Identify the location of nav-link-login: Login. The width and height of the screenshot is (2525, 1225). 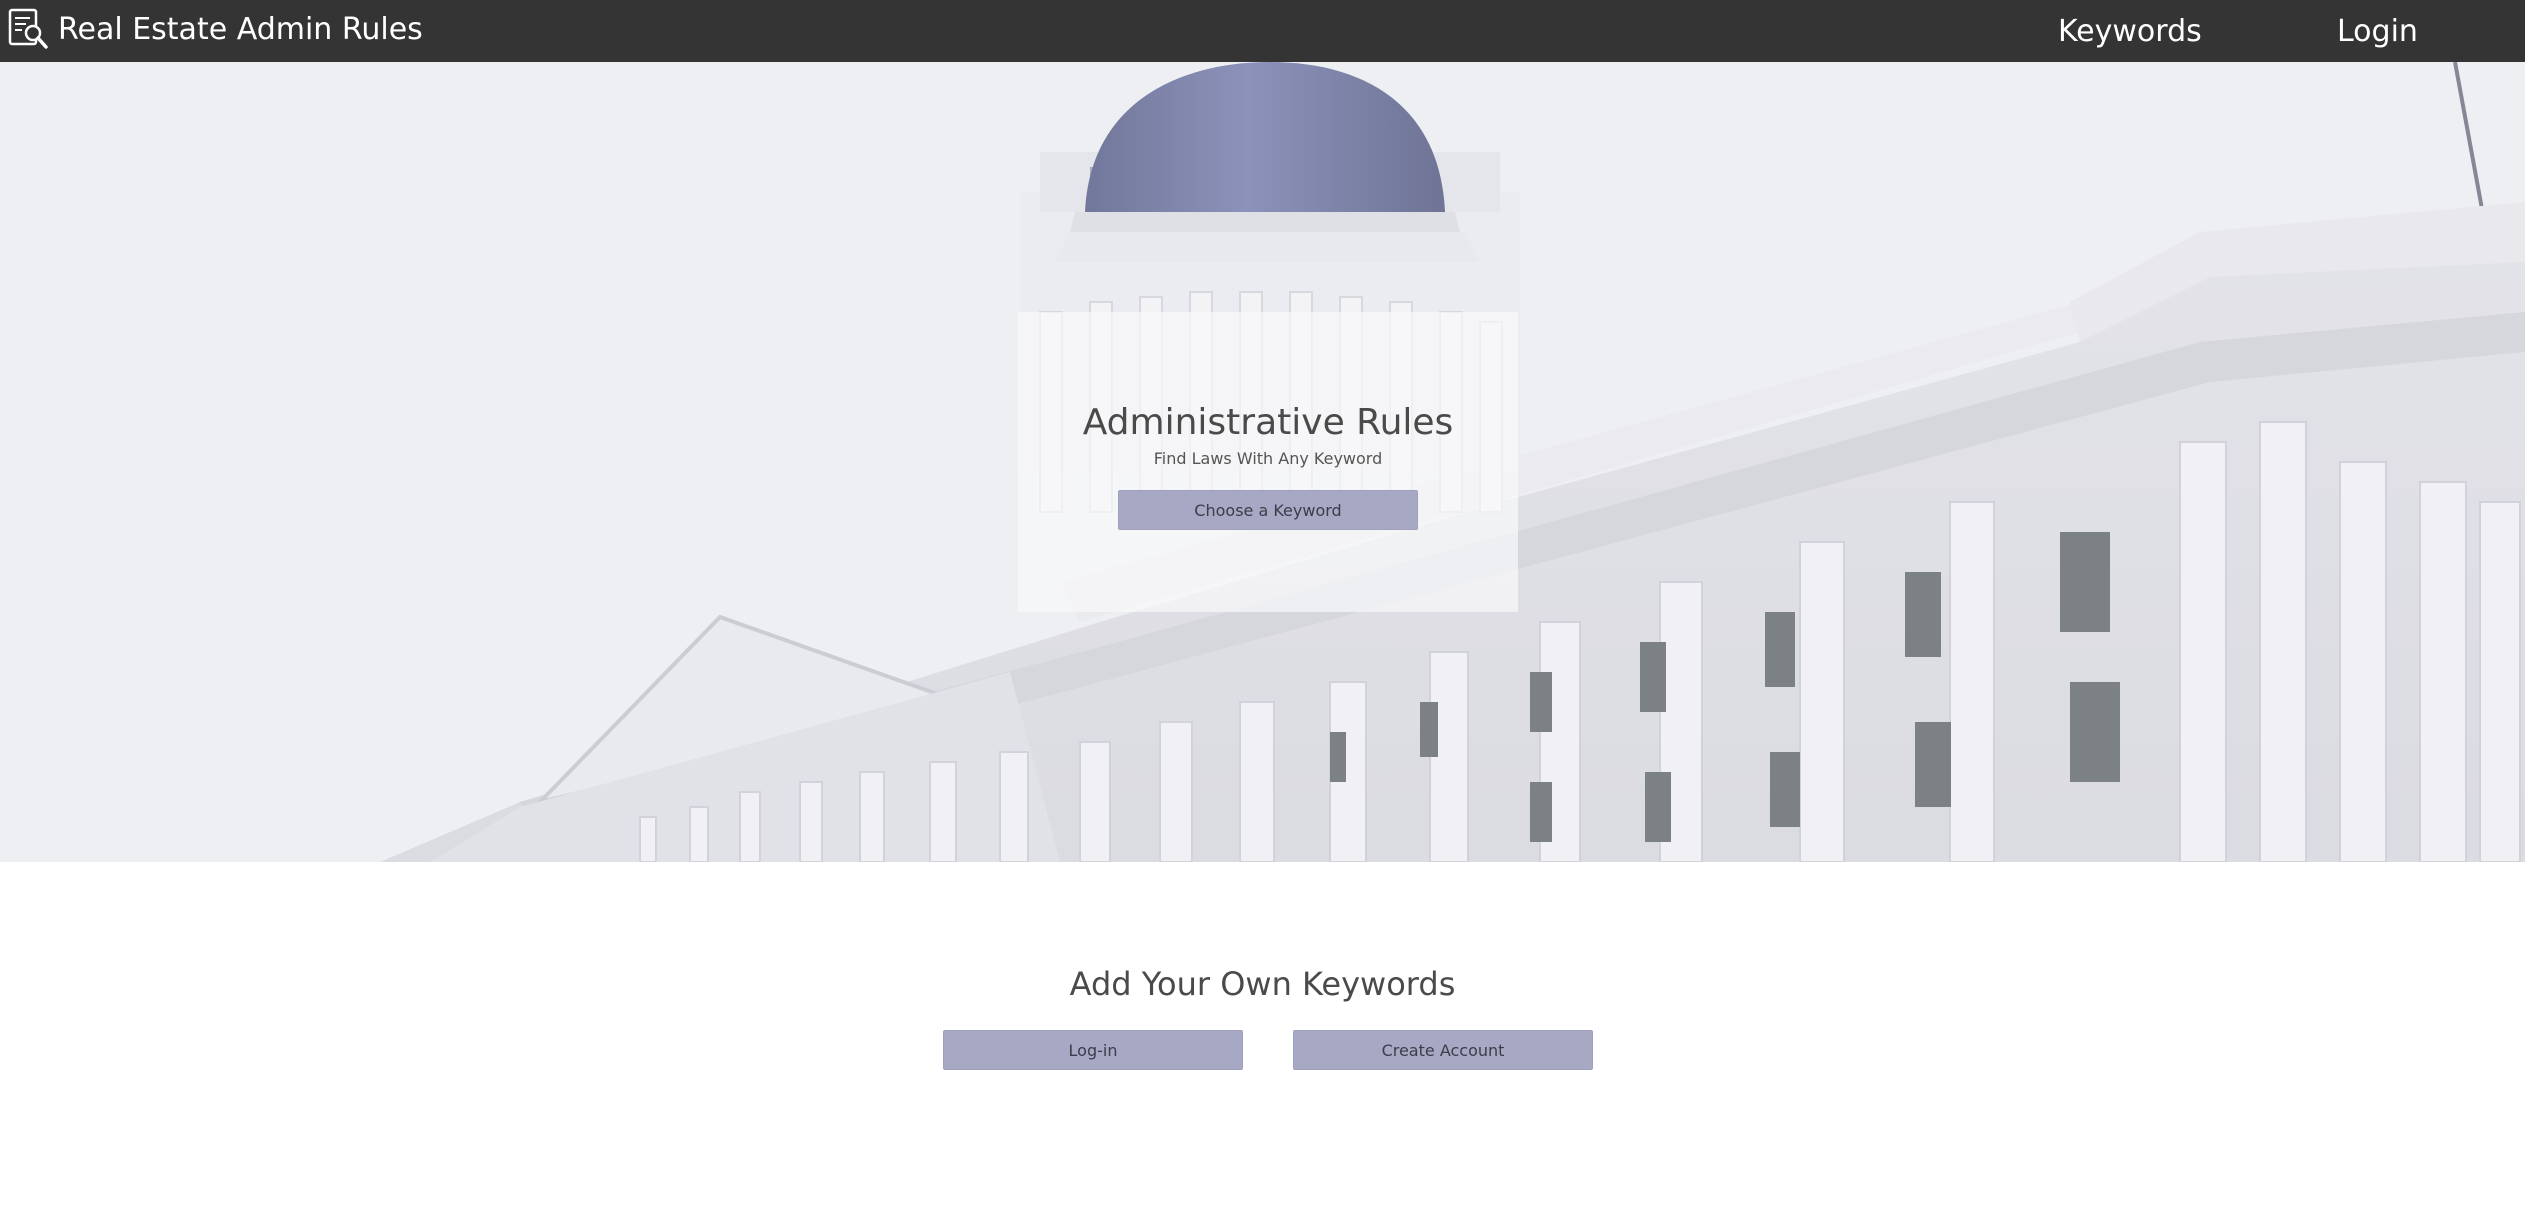
(2377, 31).